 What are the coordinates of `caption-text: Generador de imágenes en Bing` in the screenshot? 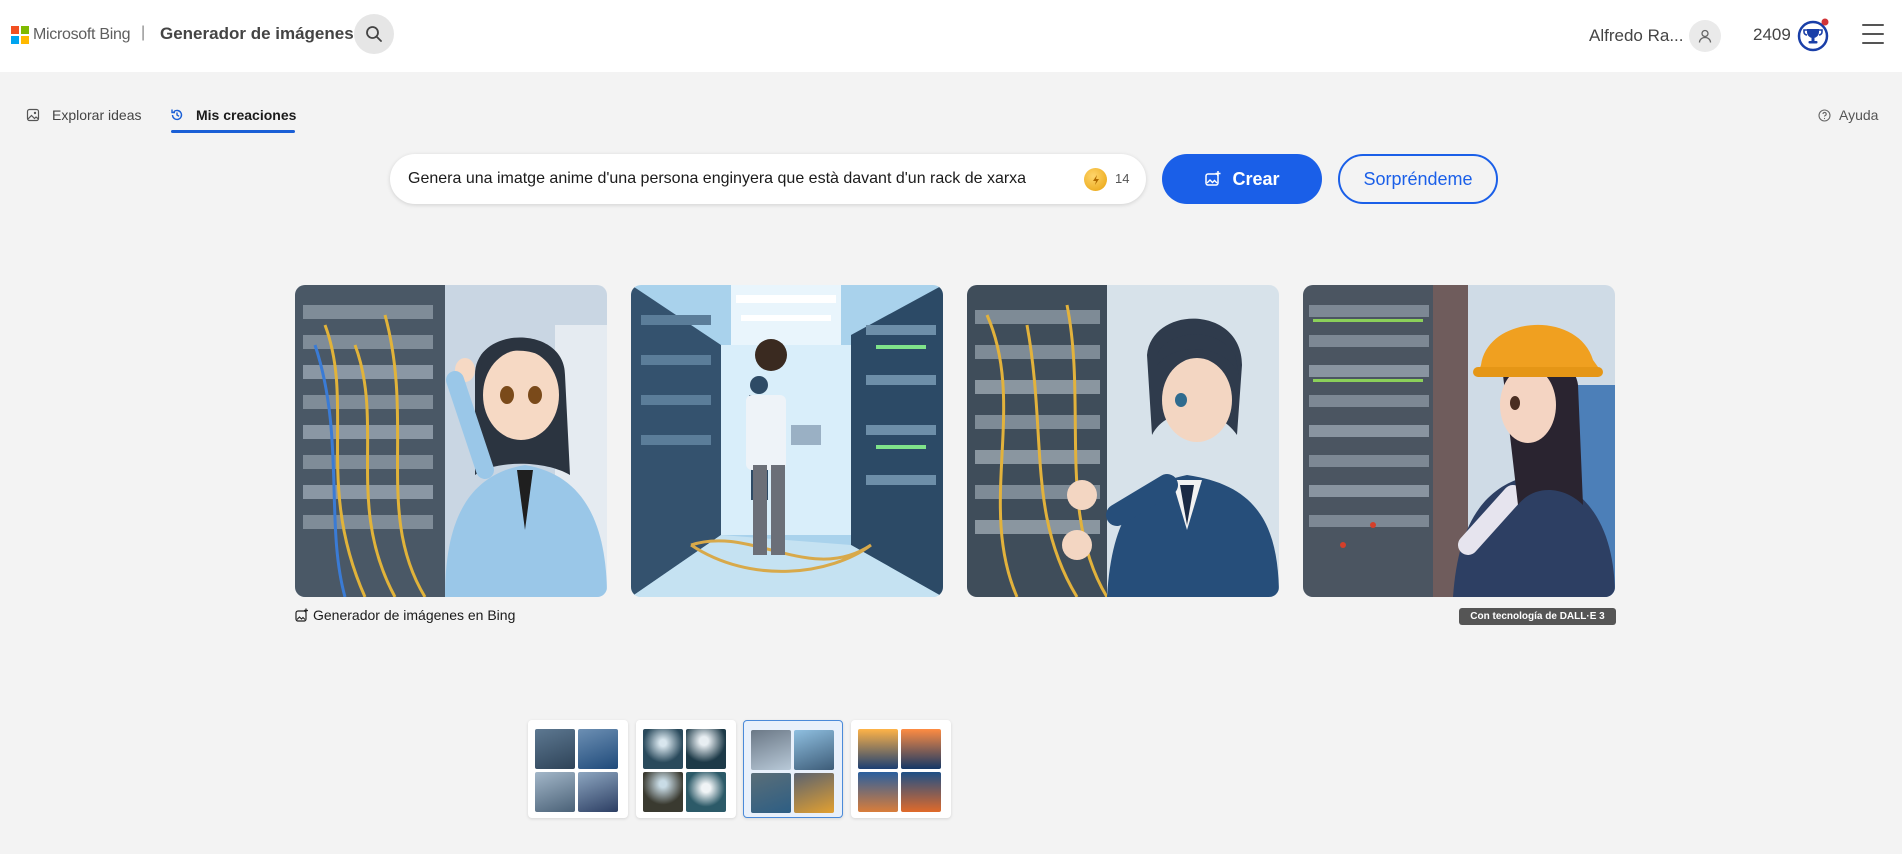 It's located at (414, 615).